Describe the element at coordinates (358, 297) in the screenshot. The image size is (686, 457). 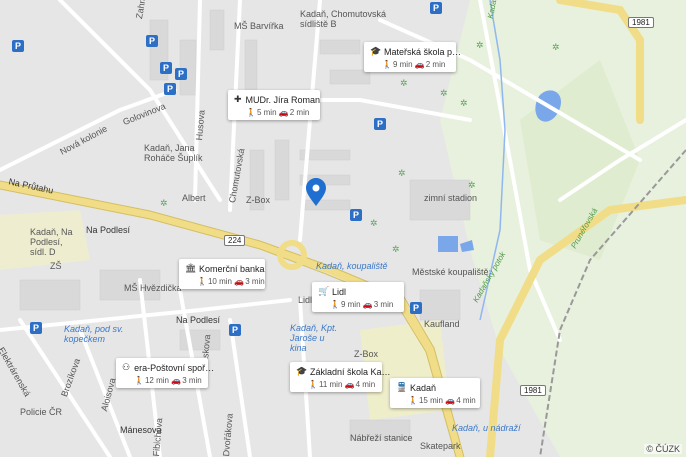
I see `poi-card-shop: 🛒 Lidl 🚶9 min 🚗3 min` at that location.